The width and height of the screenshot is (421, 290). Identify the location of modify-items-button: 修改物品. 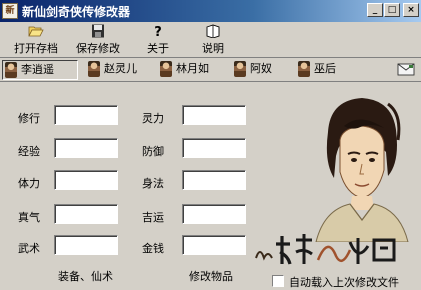
(211, 276).